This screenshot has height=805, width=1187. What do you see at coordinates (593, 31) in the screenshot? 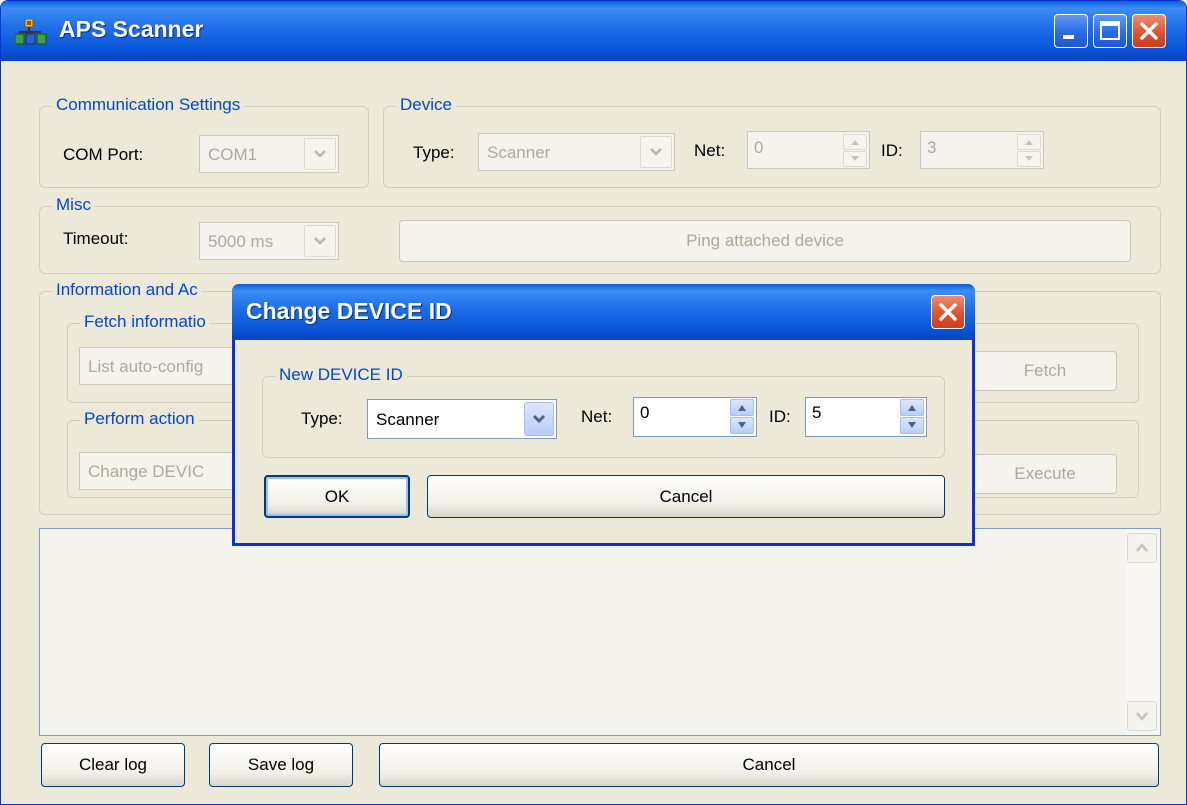
I see `title-bar: APS Scanner` at bounding box center [593, 31].